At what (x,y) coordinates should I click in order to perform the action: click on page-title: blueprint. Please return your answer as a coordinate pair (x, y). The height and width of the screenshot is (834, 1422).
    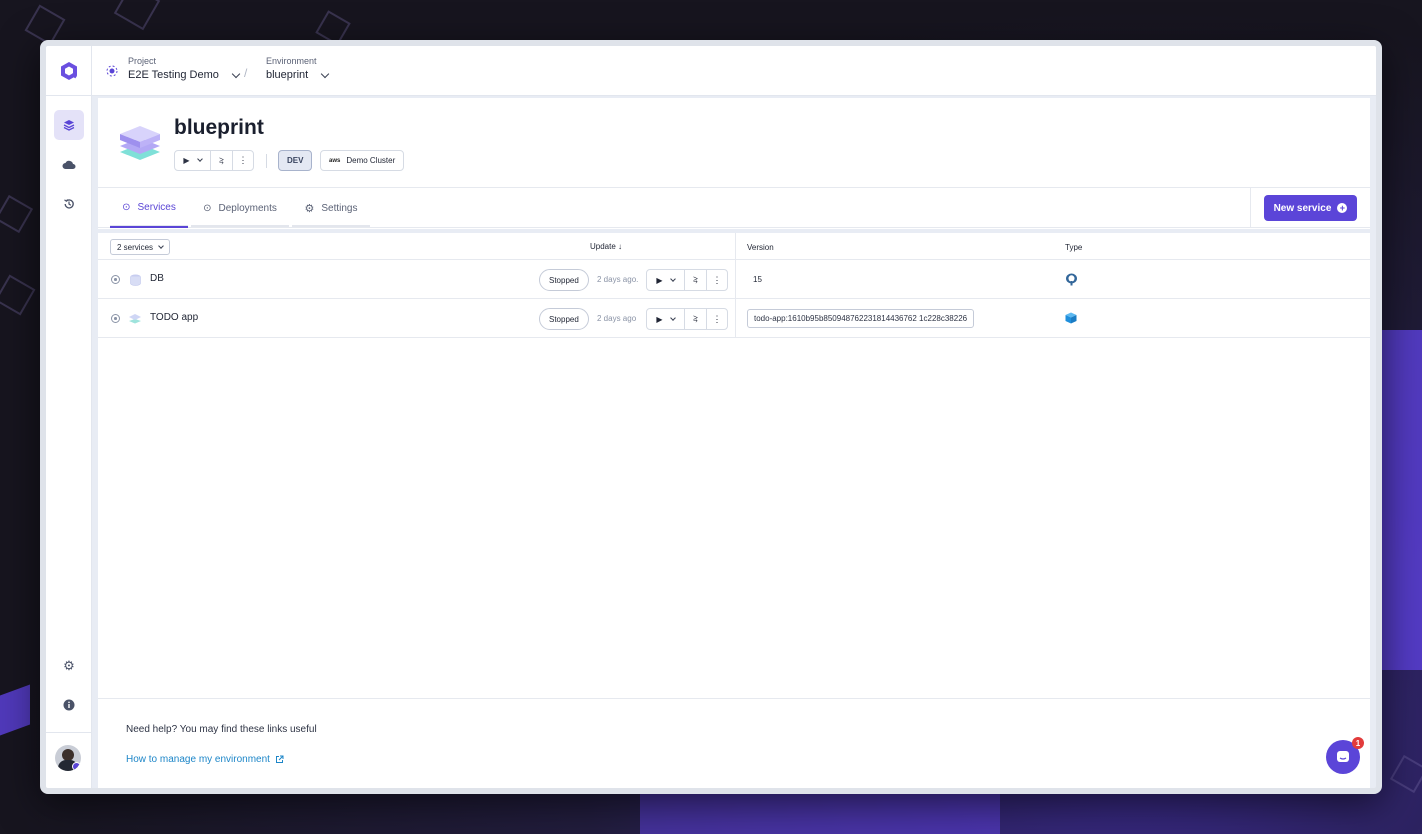
    Looking at the image, I should click on (219, 127).